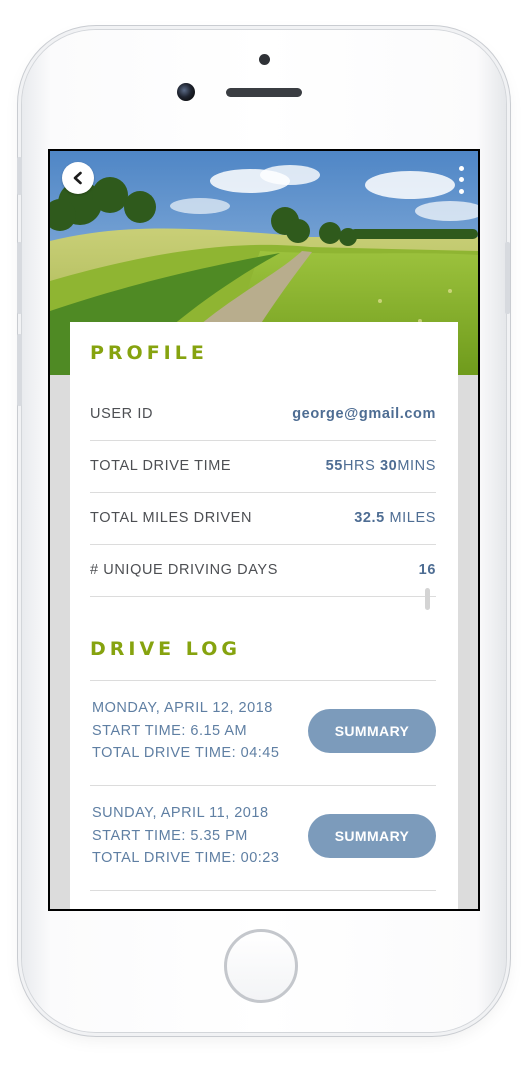 The height and width of the screenshot is (1070, 529). What do you see at coordinates (264, 92) in the screenshot?
I see `earpiece-speaker` at bounding box center [264, 92].